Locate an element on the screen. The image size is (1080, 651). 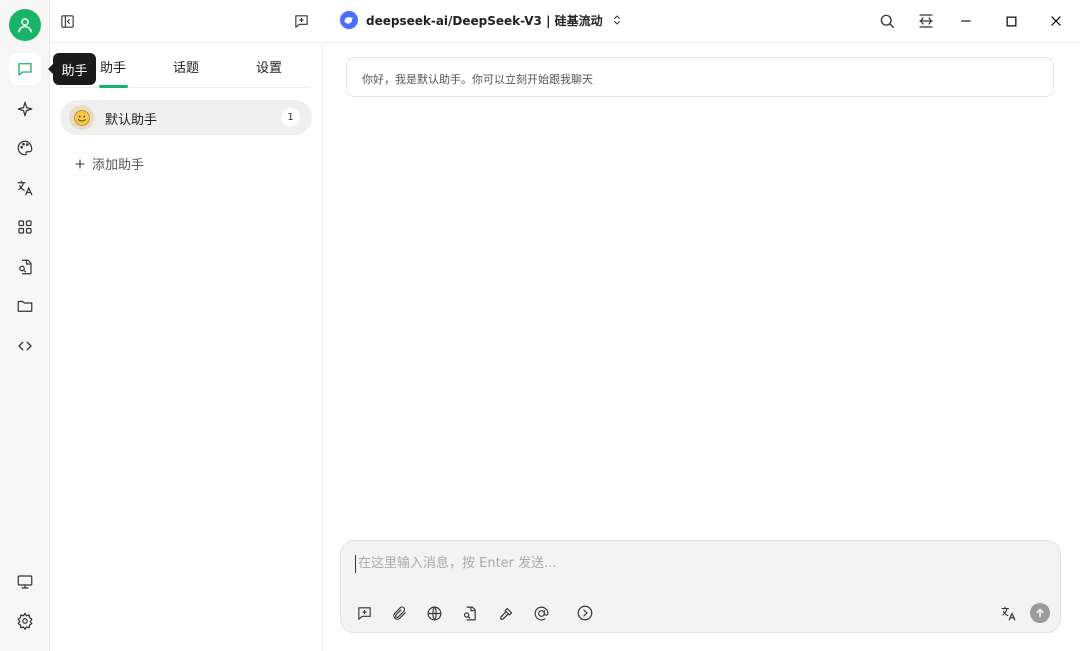
tab-settings: 设置 is located at coordinates (269, 66).